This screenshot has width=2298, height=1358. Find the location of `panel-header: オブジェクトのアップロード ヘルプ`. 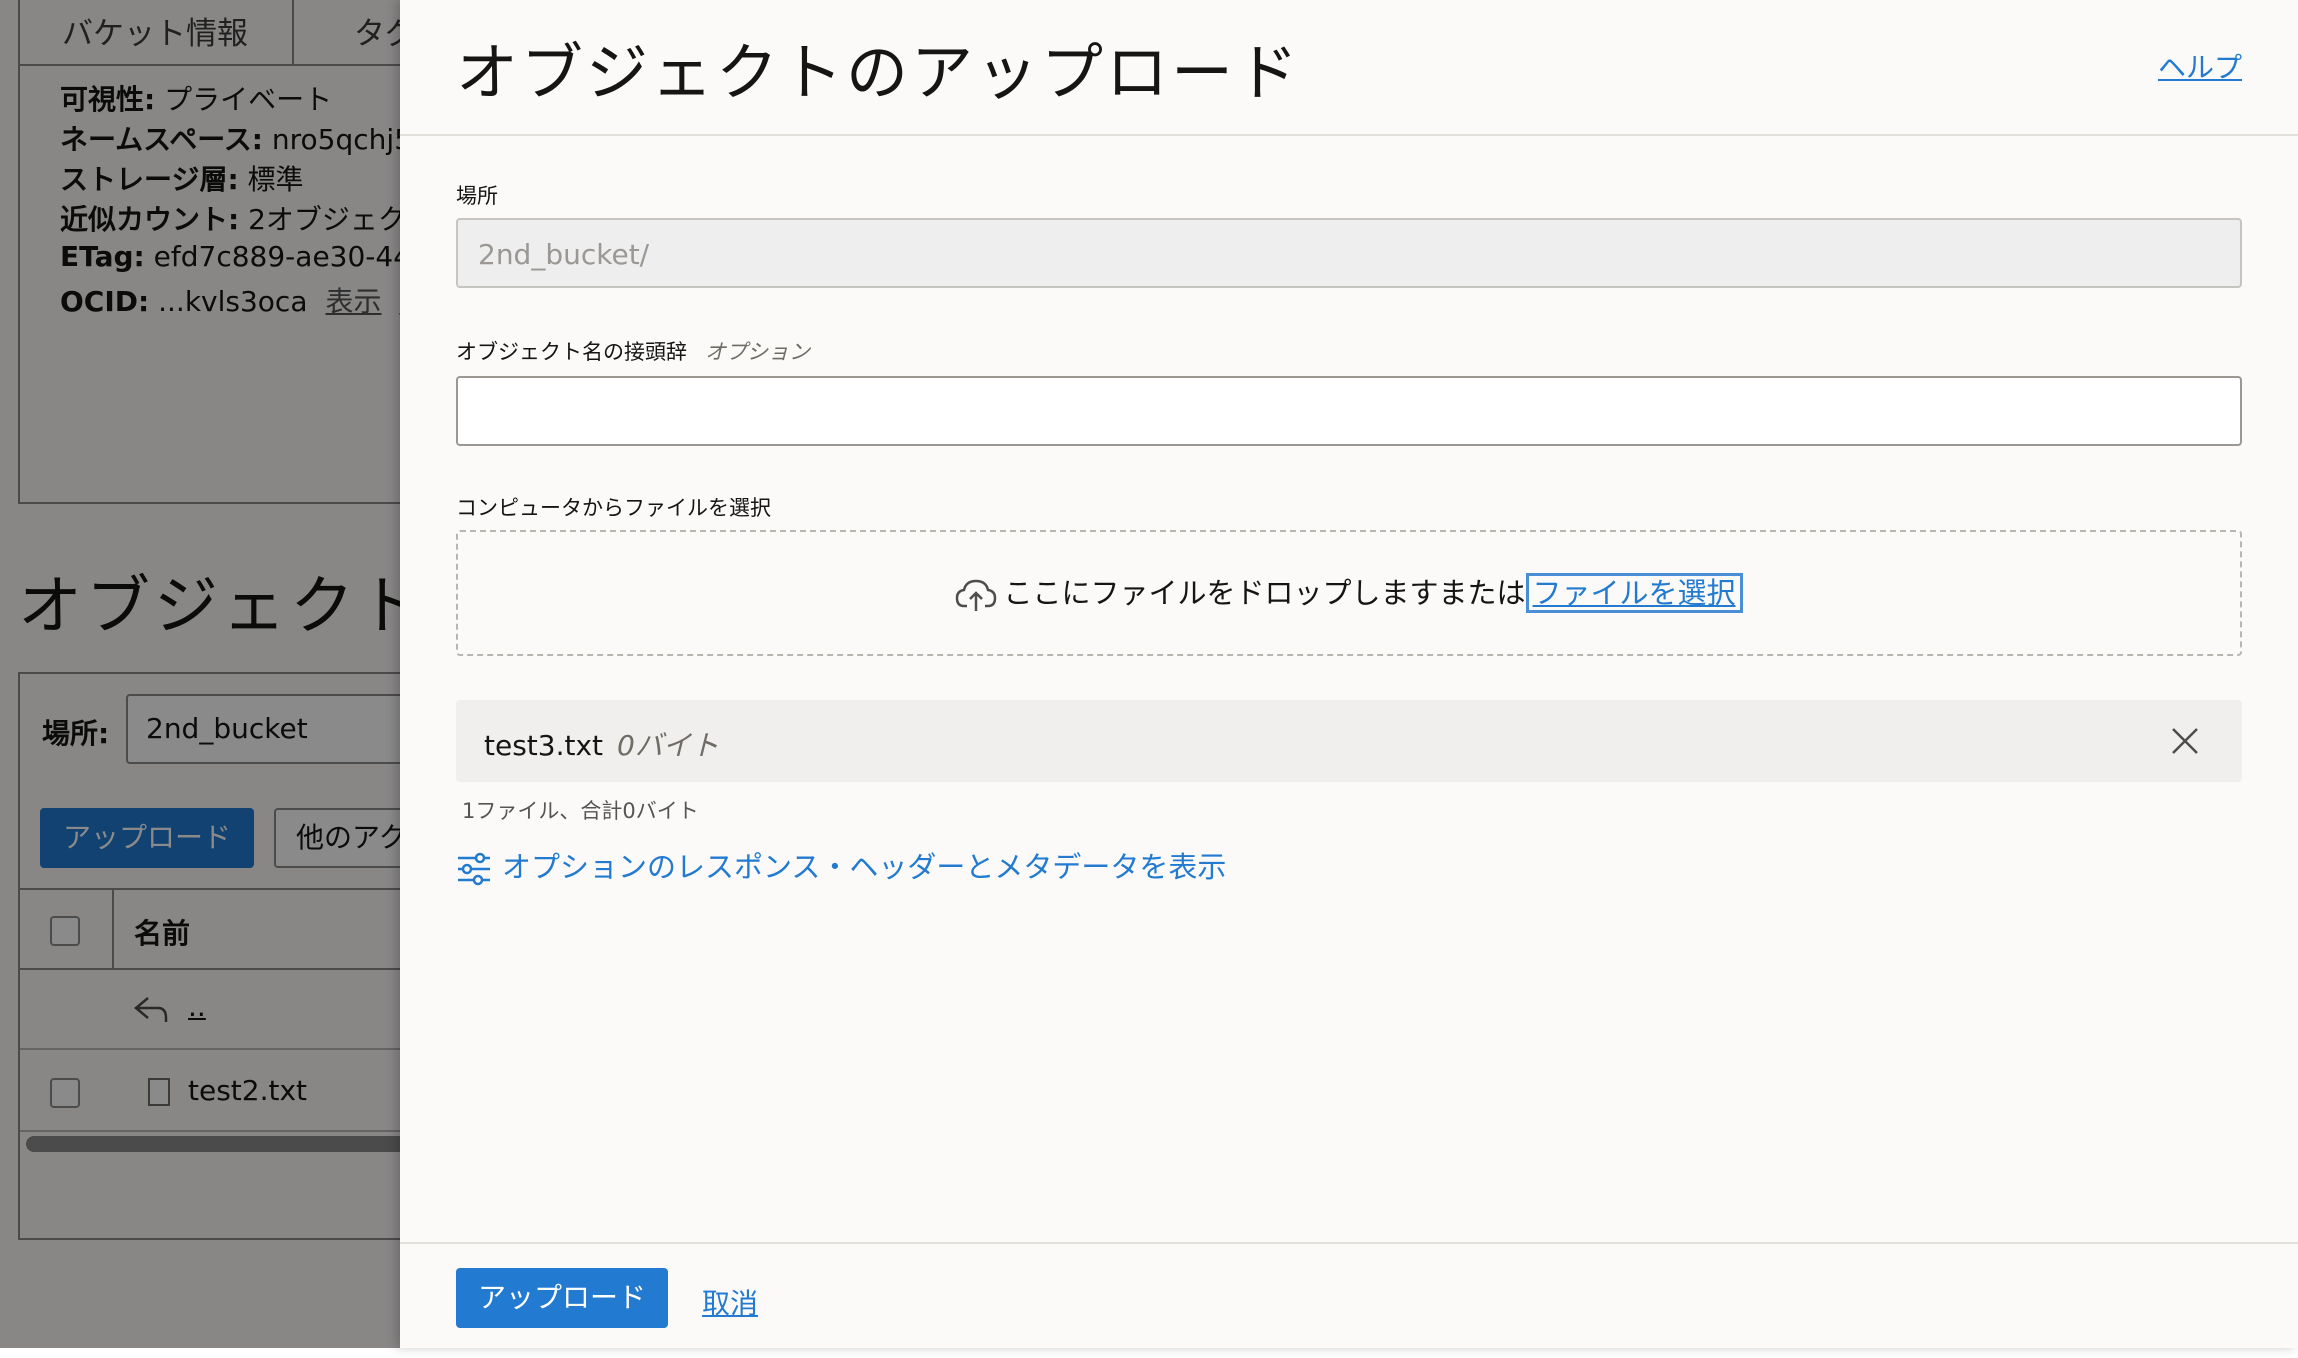

panel-header: オブジェクトのアップロード ヘルプ is located at coordinates (1349, 68).